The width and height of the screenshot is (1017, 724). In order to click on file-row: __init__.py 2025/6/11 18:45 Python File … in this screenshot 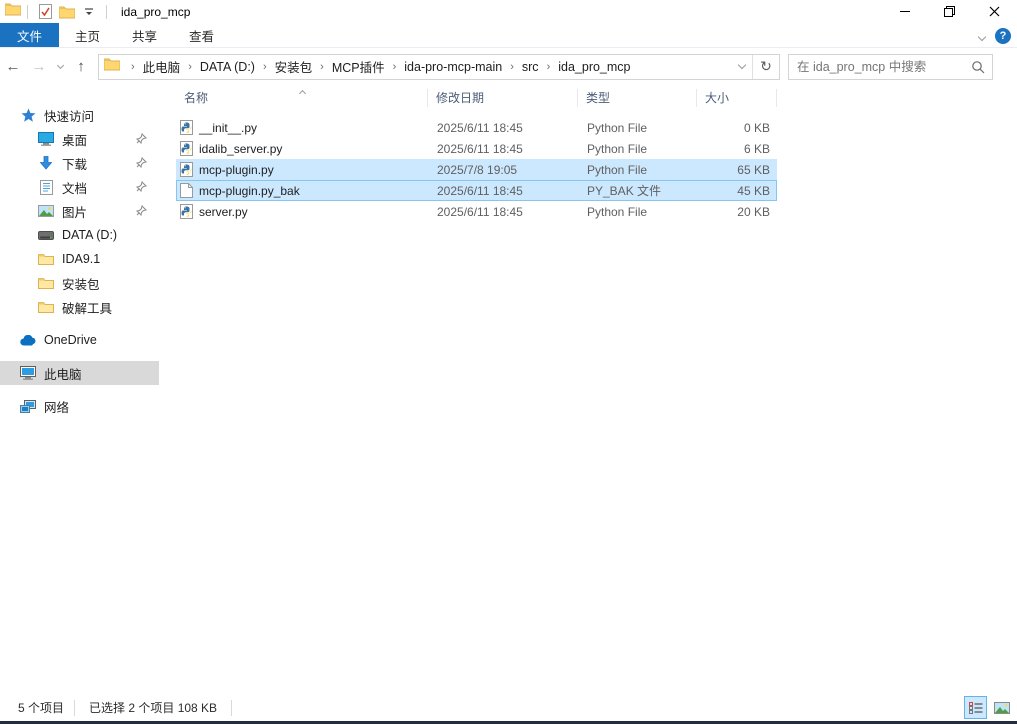, I will do `click(476, 127)`.